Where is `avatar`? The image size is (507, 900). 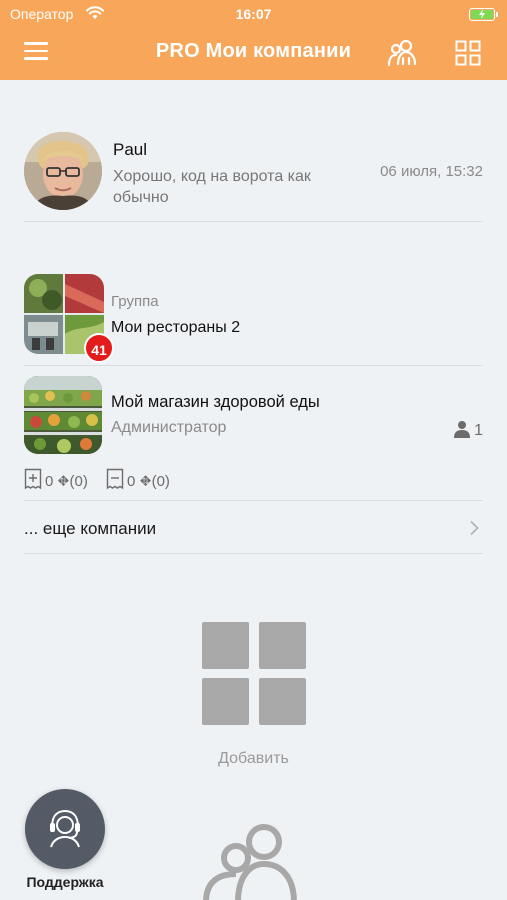 avatar is located at coordinates (63, 171).